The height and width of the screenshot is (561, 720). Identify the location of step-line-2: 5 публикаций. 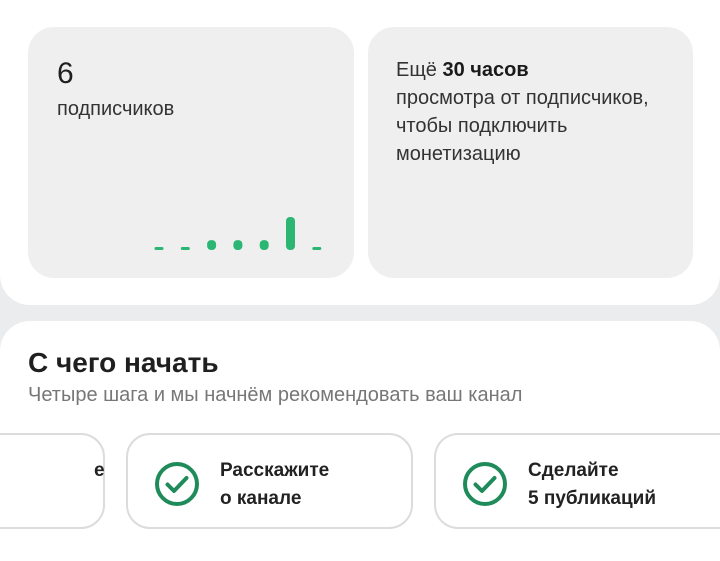
(592, 498).